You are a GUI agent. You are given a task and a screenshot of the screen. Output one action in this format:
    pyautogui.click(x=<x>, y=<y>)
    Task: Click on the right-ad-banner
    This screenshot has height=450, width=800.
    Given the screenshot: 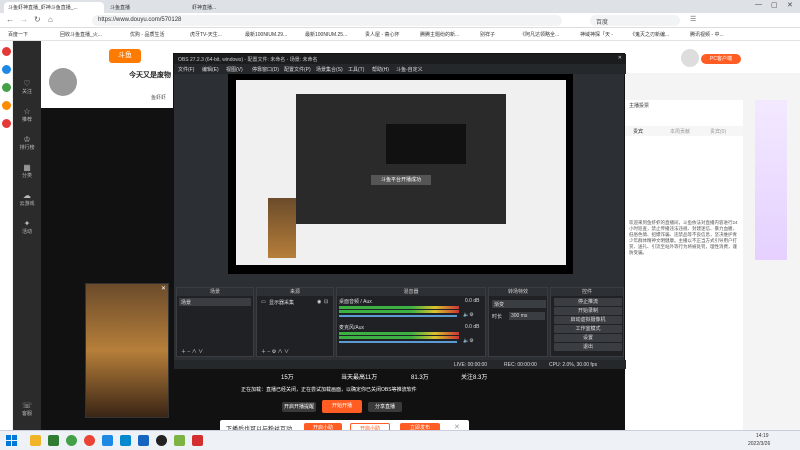 What is the action you would take?
    pyautogui.click(x=771, y=180)
    